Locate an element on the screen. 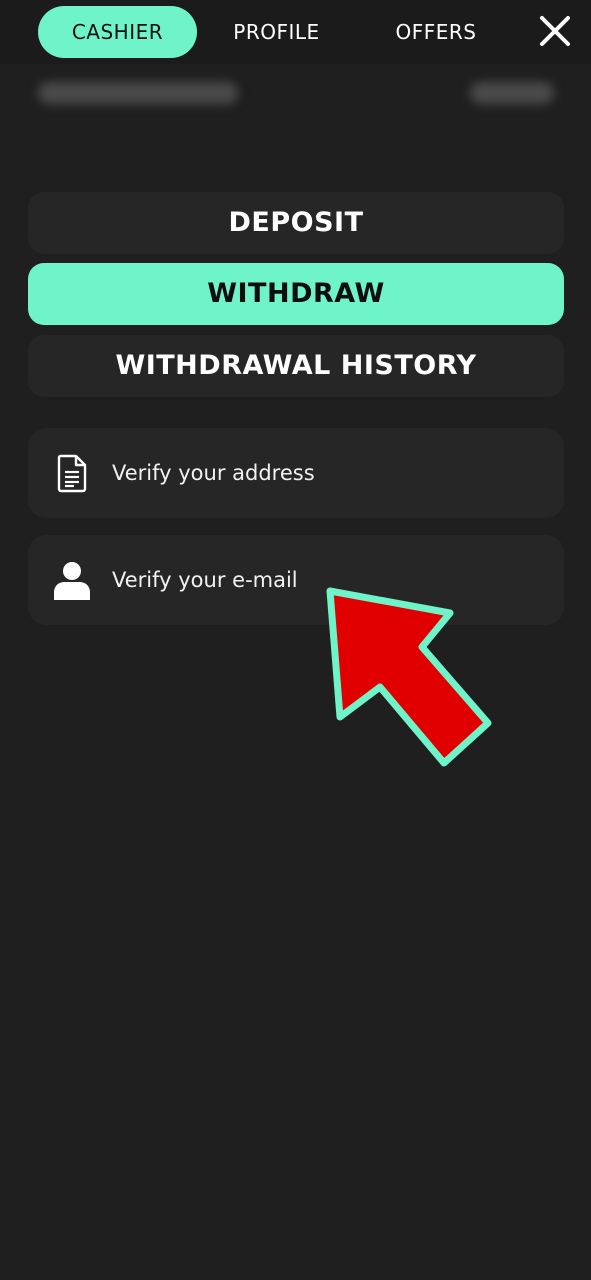 This screenshot has height=1280, width=591. close-button is located at coordinates (555, 31).